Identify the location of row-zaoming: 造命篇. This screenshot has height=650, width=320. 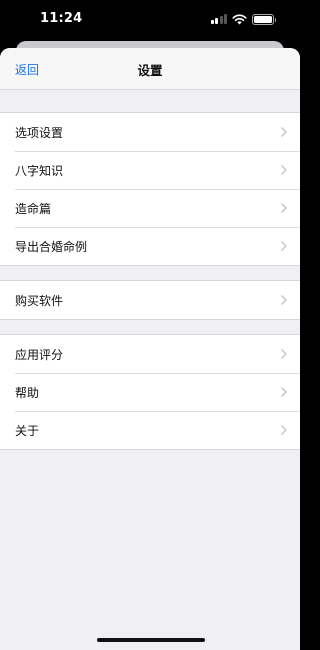
(150, 208).